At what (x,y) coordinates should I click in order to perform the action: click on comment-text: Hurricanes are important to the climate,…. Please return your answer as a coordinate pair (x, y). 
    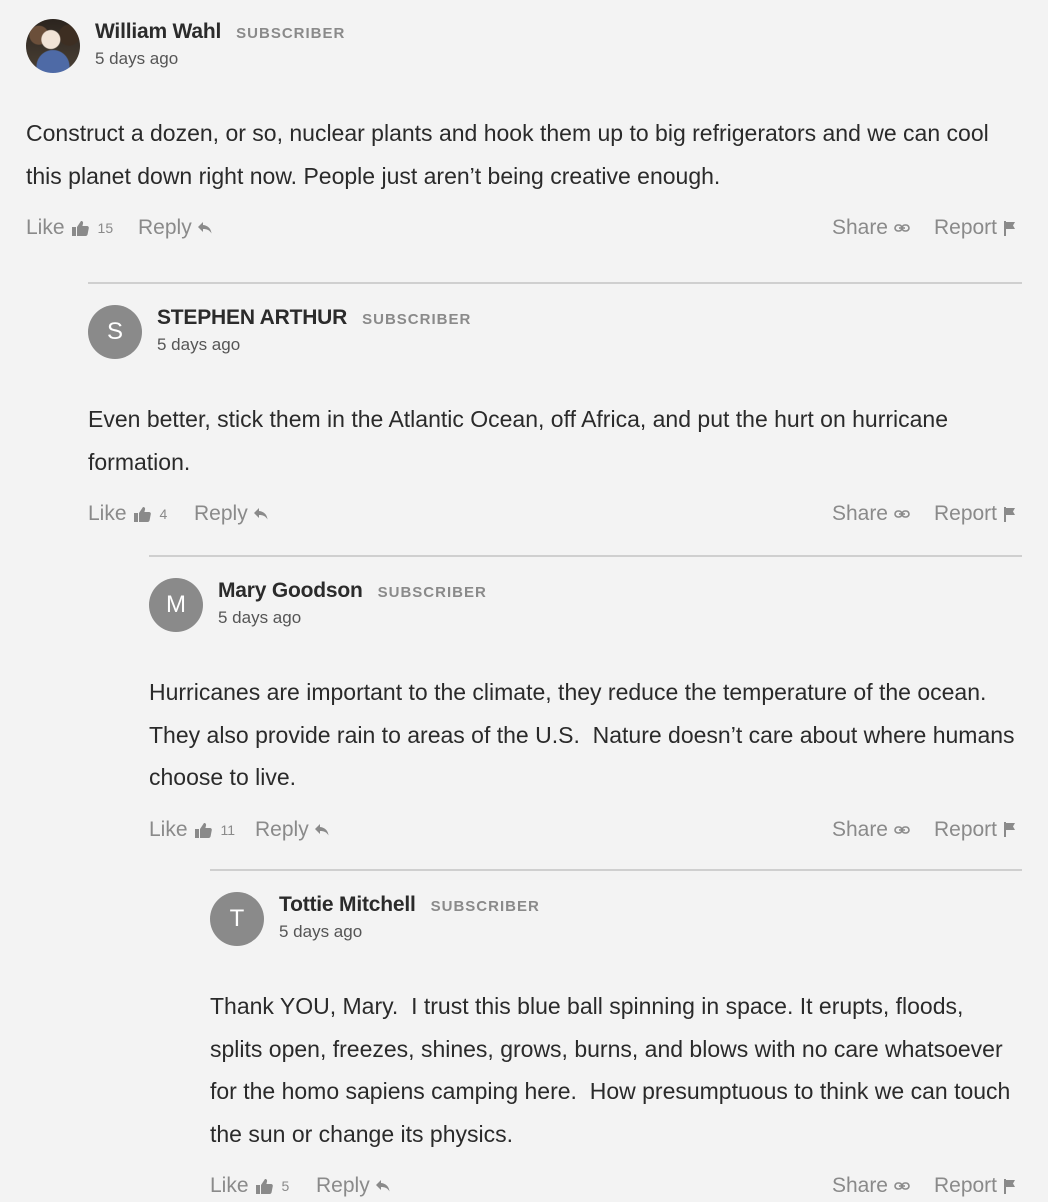
    Looking at the image, I should click on (585, 734).